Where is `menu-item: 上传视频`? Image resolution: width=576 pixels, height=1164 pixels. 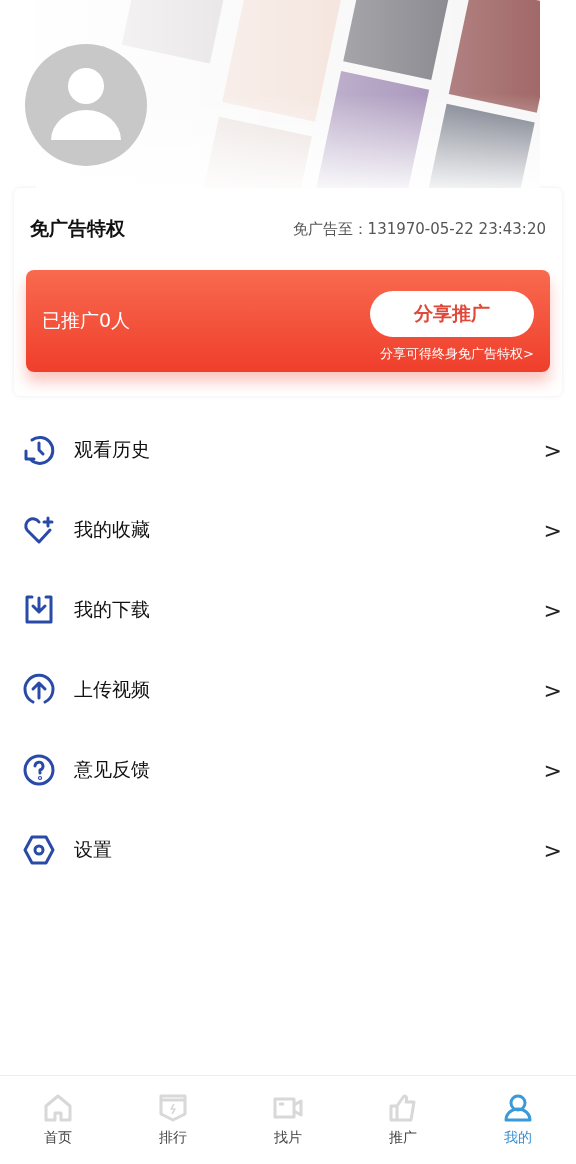 menu-item: 上传视频 is located at coordinates (309, 690).